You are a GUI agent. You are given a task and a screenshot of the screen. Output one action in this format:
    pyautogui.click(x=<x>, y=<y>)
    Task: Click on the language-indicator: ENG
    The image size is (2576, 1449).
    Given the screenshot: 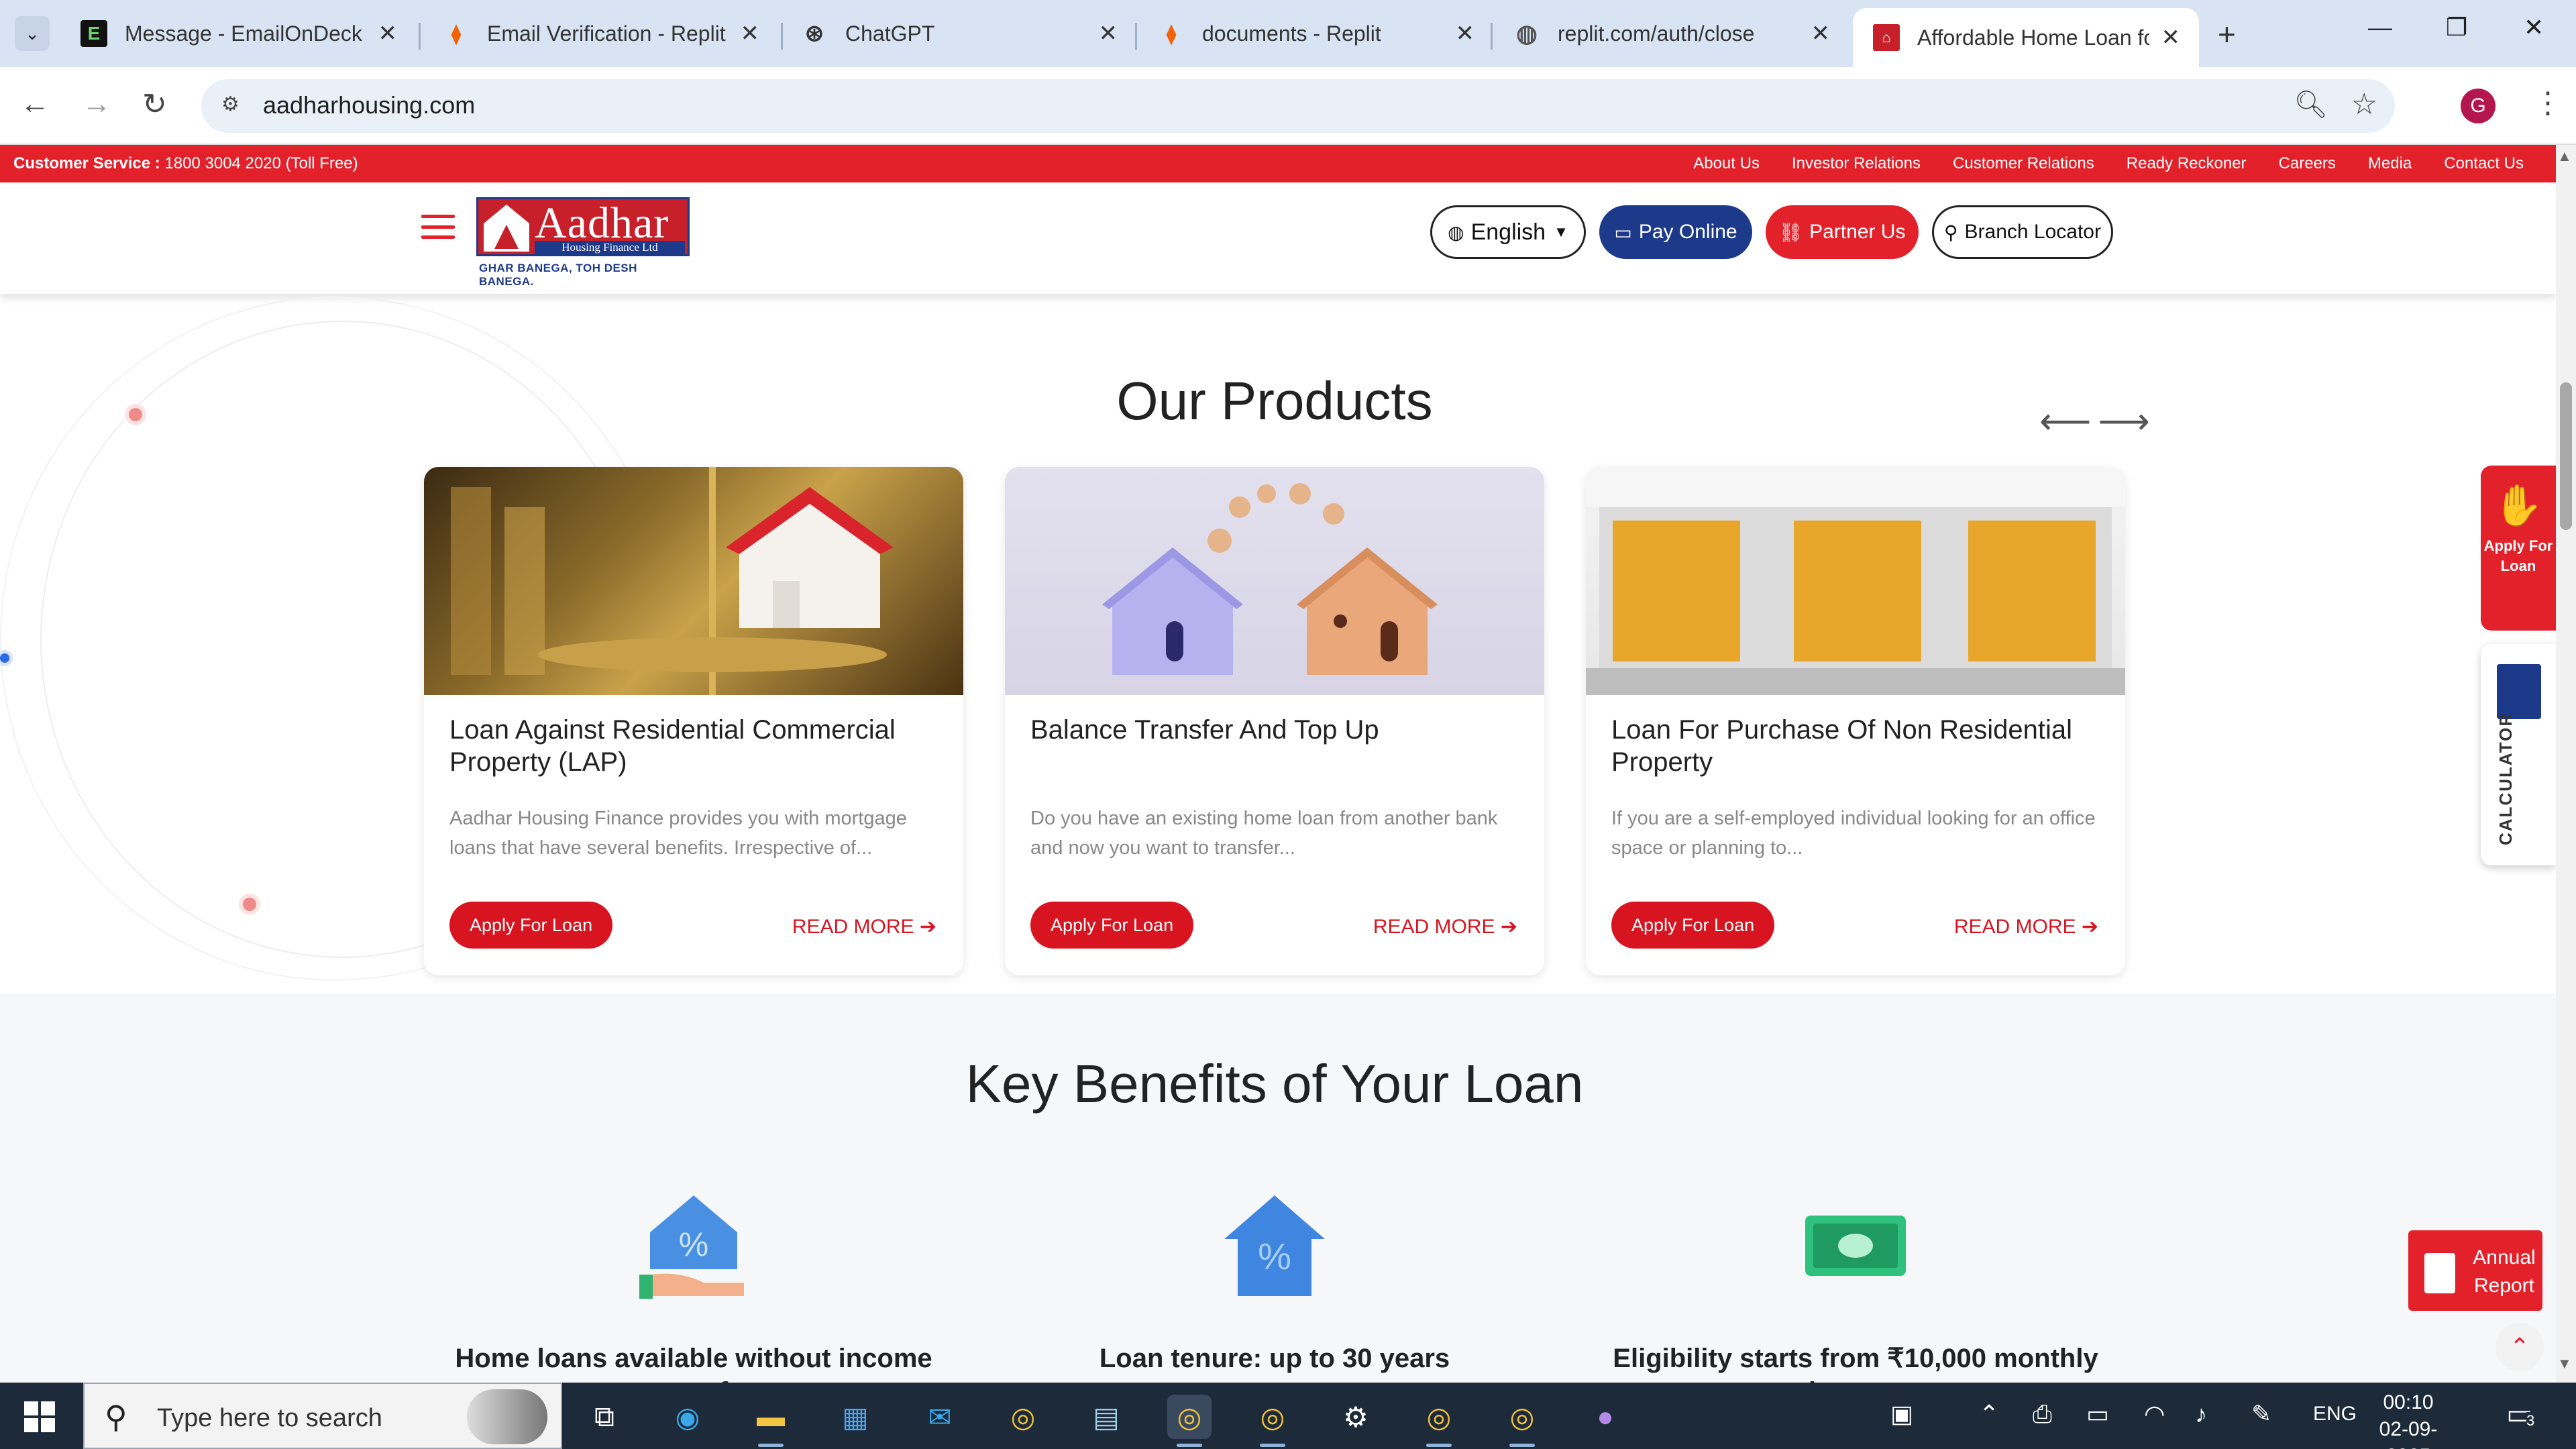 What is the action you would take?
    pyautogui.click(x=2335, y=1414)
    